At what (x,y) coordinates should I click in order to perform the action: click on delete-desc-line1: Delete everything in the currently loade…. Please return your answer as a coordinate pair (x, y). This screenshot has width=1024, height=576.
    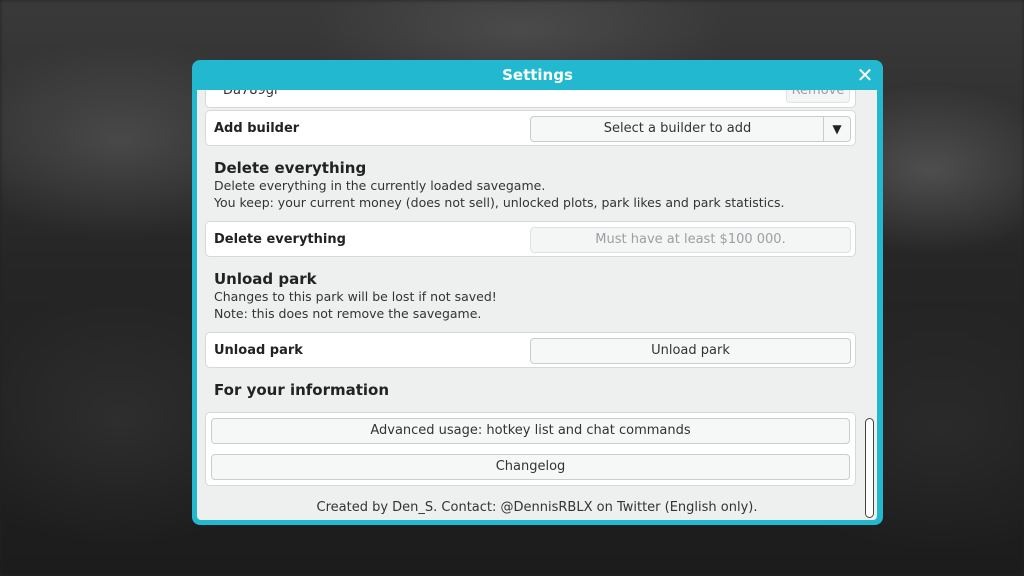
    Looking at the image, I should click on (380, 185).